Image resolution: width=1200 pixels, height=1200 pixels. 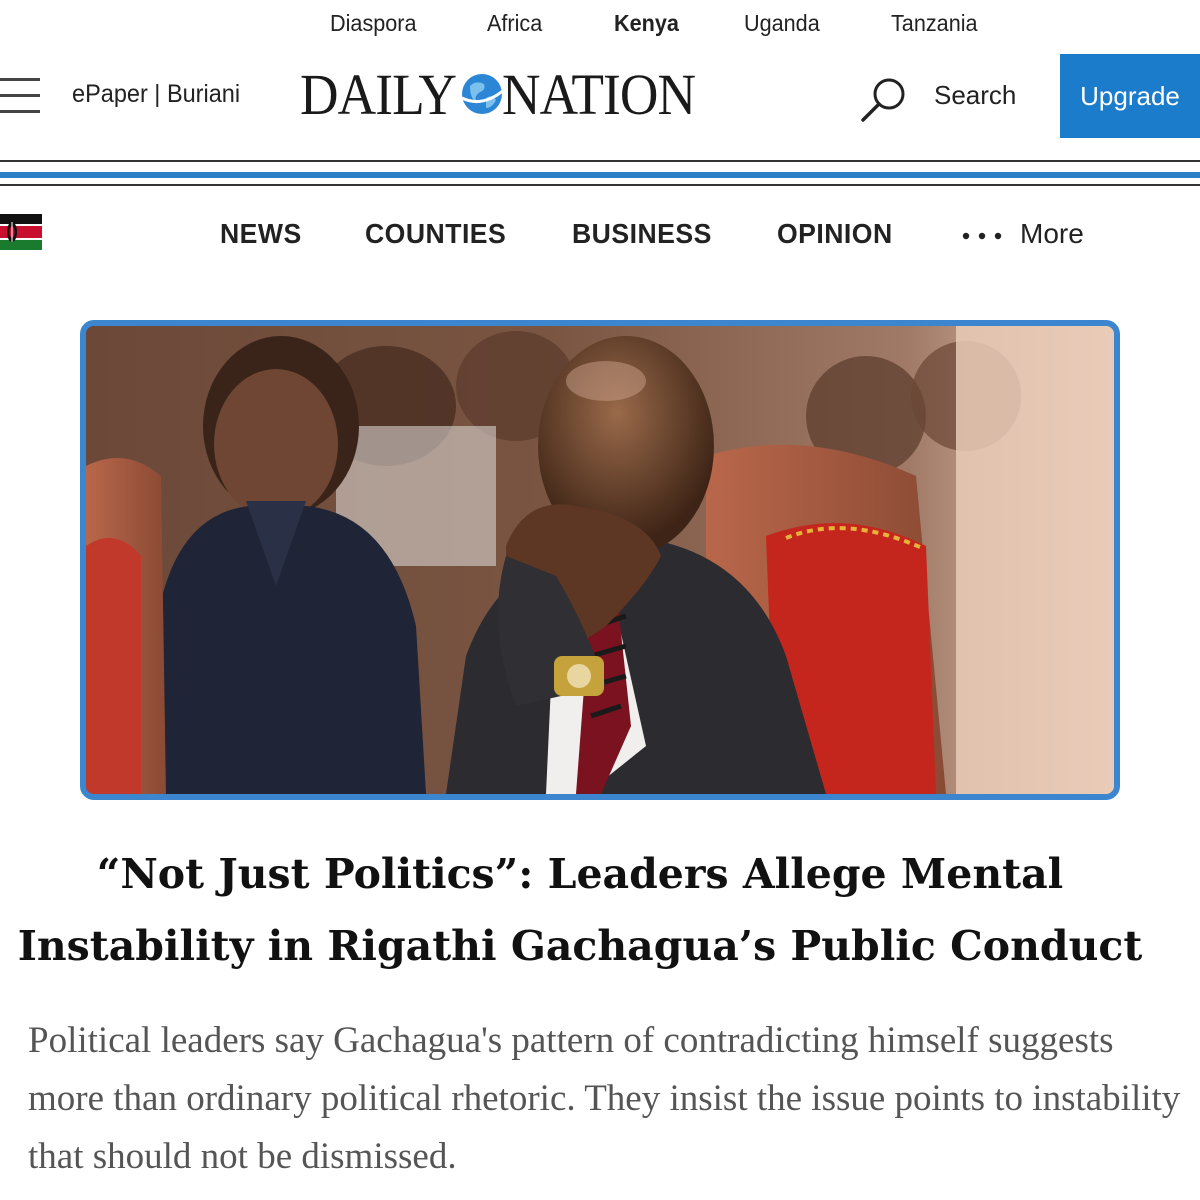 I want to click on epaper-link: ePaper | Buriani, so click(x=156, y=94).